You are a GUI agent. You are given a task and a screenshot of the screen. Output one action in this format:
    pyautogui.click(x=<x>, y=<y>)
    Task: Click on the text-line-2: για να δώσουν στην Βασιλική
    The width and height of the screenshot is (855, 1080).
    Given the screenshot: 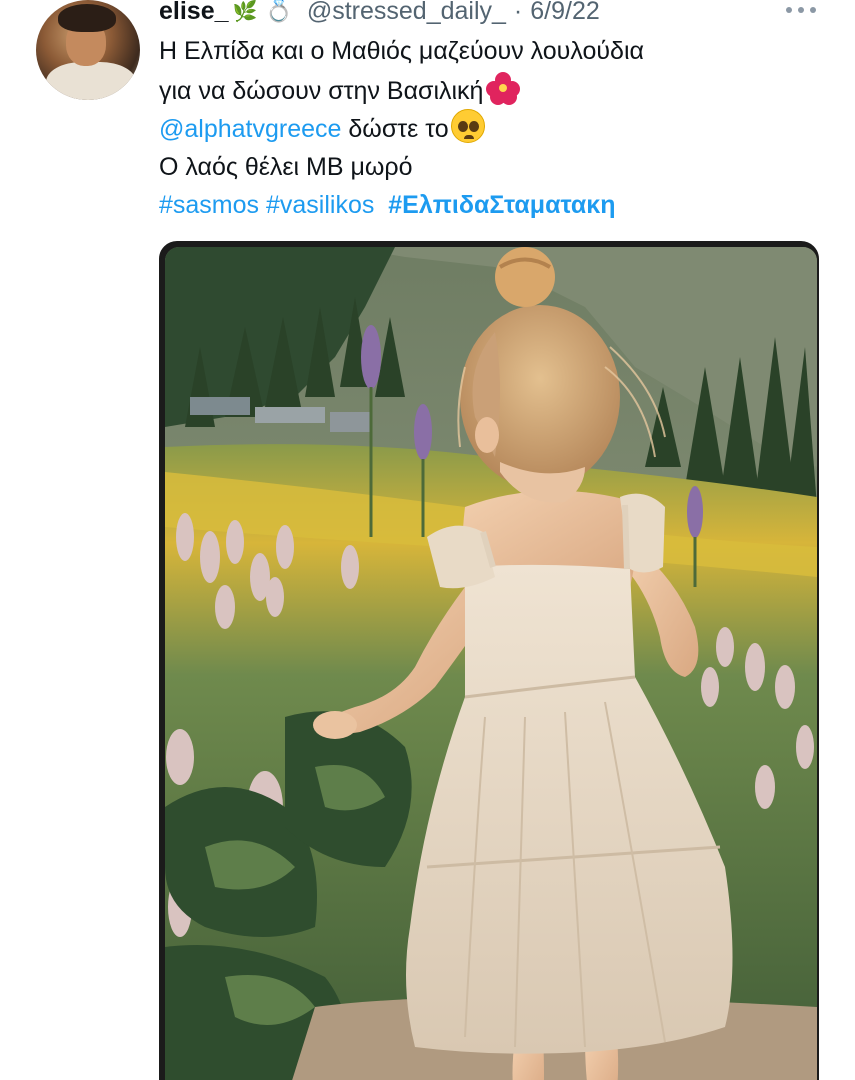 What is the action you would take?
    pyautogui.click(x=499, y=90)
    